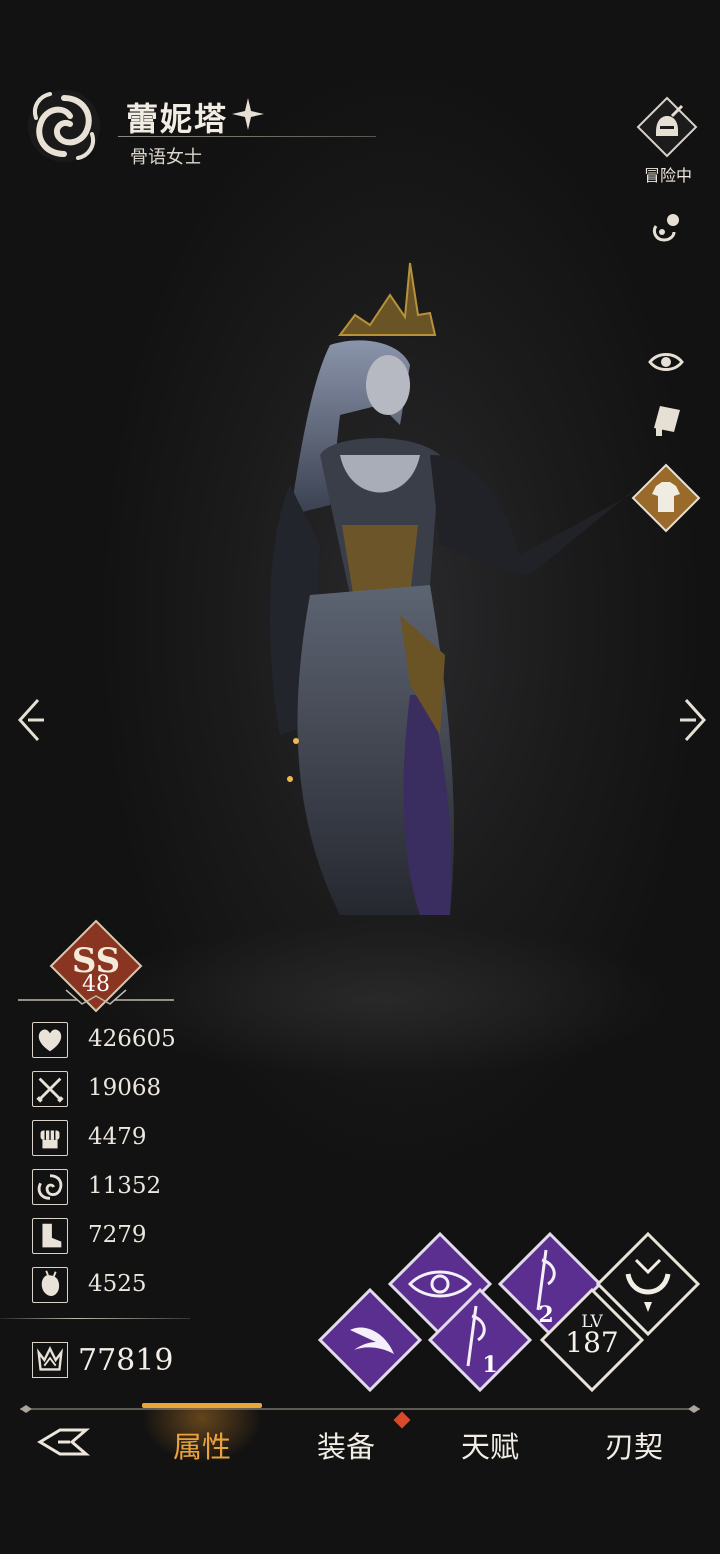 Image resolution: width=720 pixels, height=1554 pixels. I want to click on name-divider, so click(247, 136).